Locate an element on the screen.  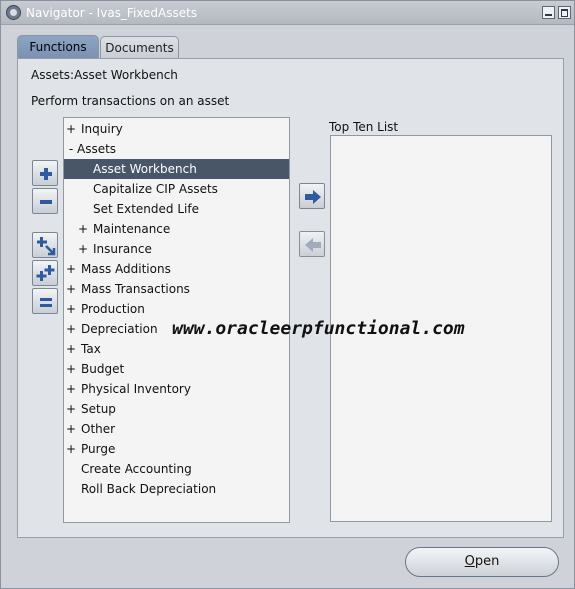
tree-item-label: Other is located at coordinates (98, 429).